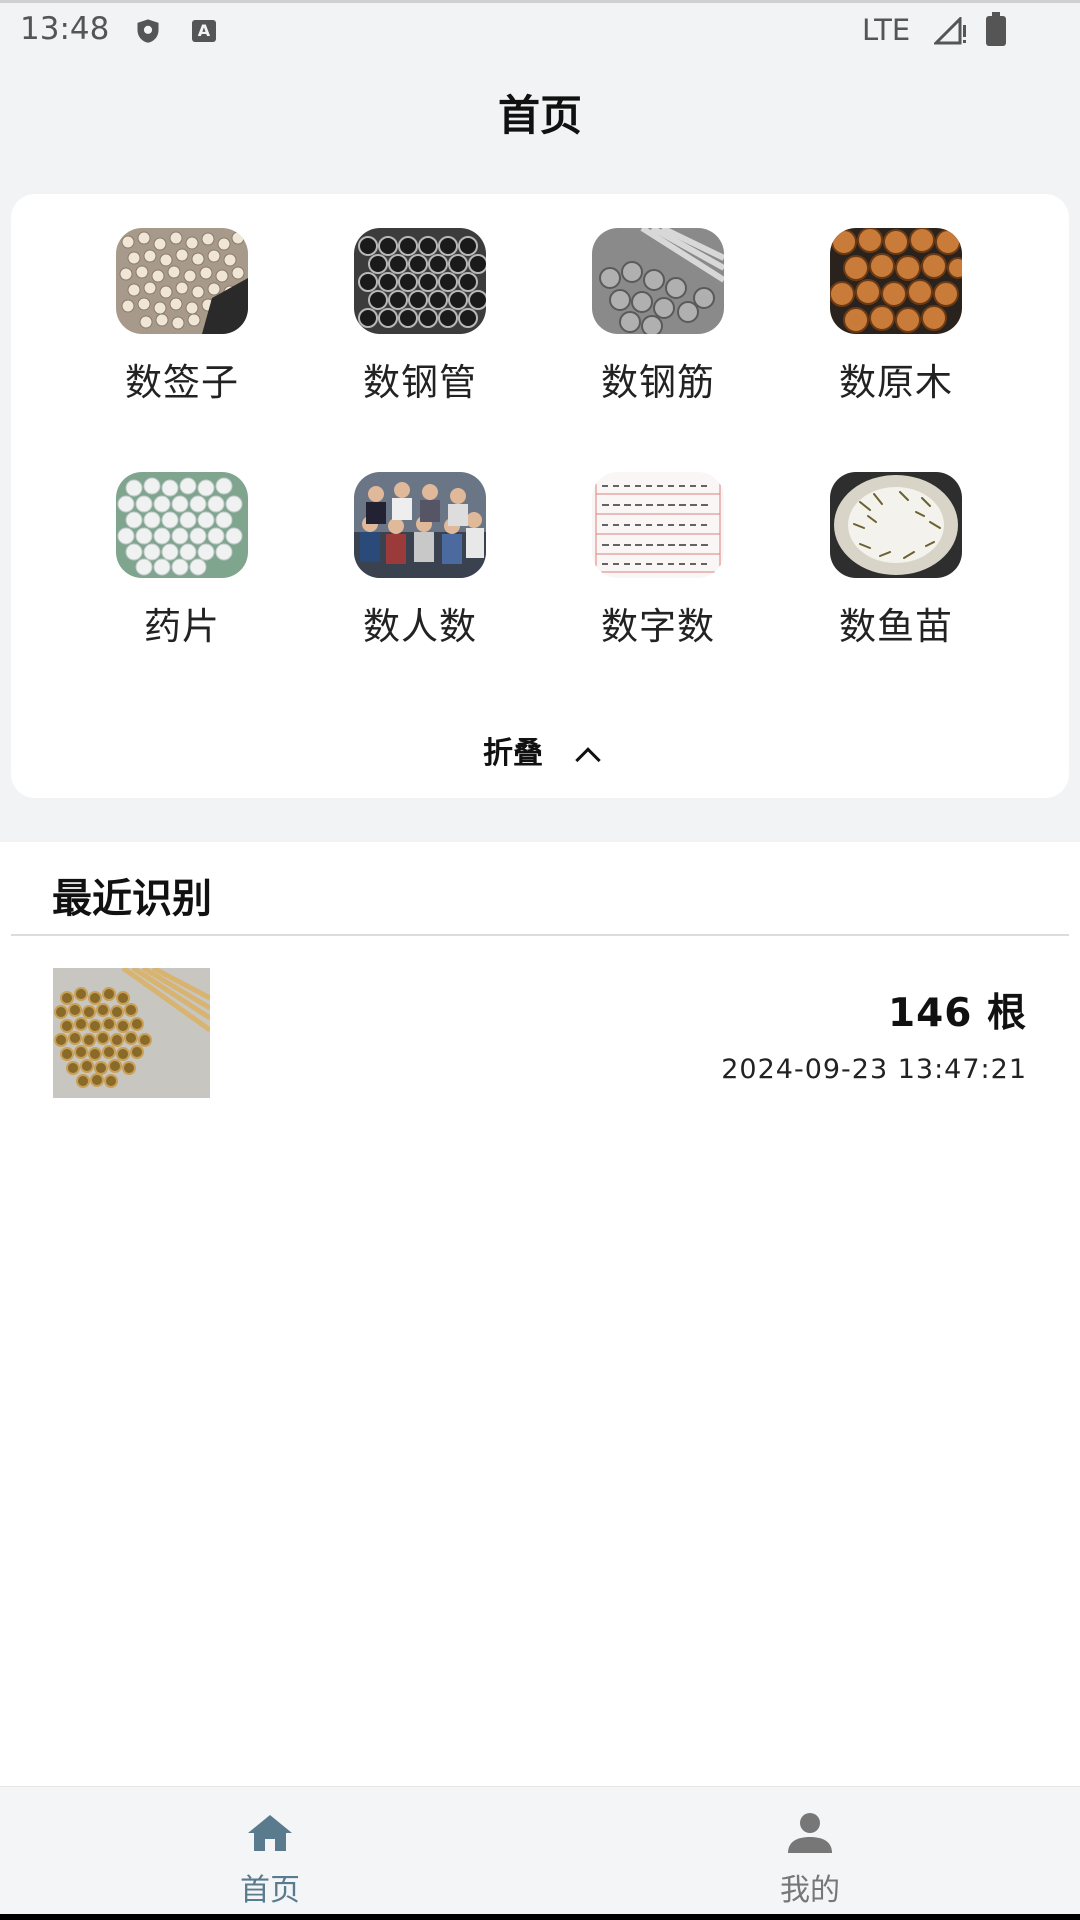 This screenshot has height=1920, width=1080. Describe the element at coordinates (148, 31) in the screenshot. I see `shield-icon` at that location.